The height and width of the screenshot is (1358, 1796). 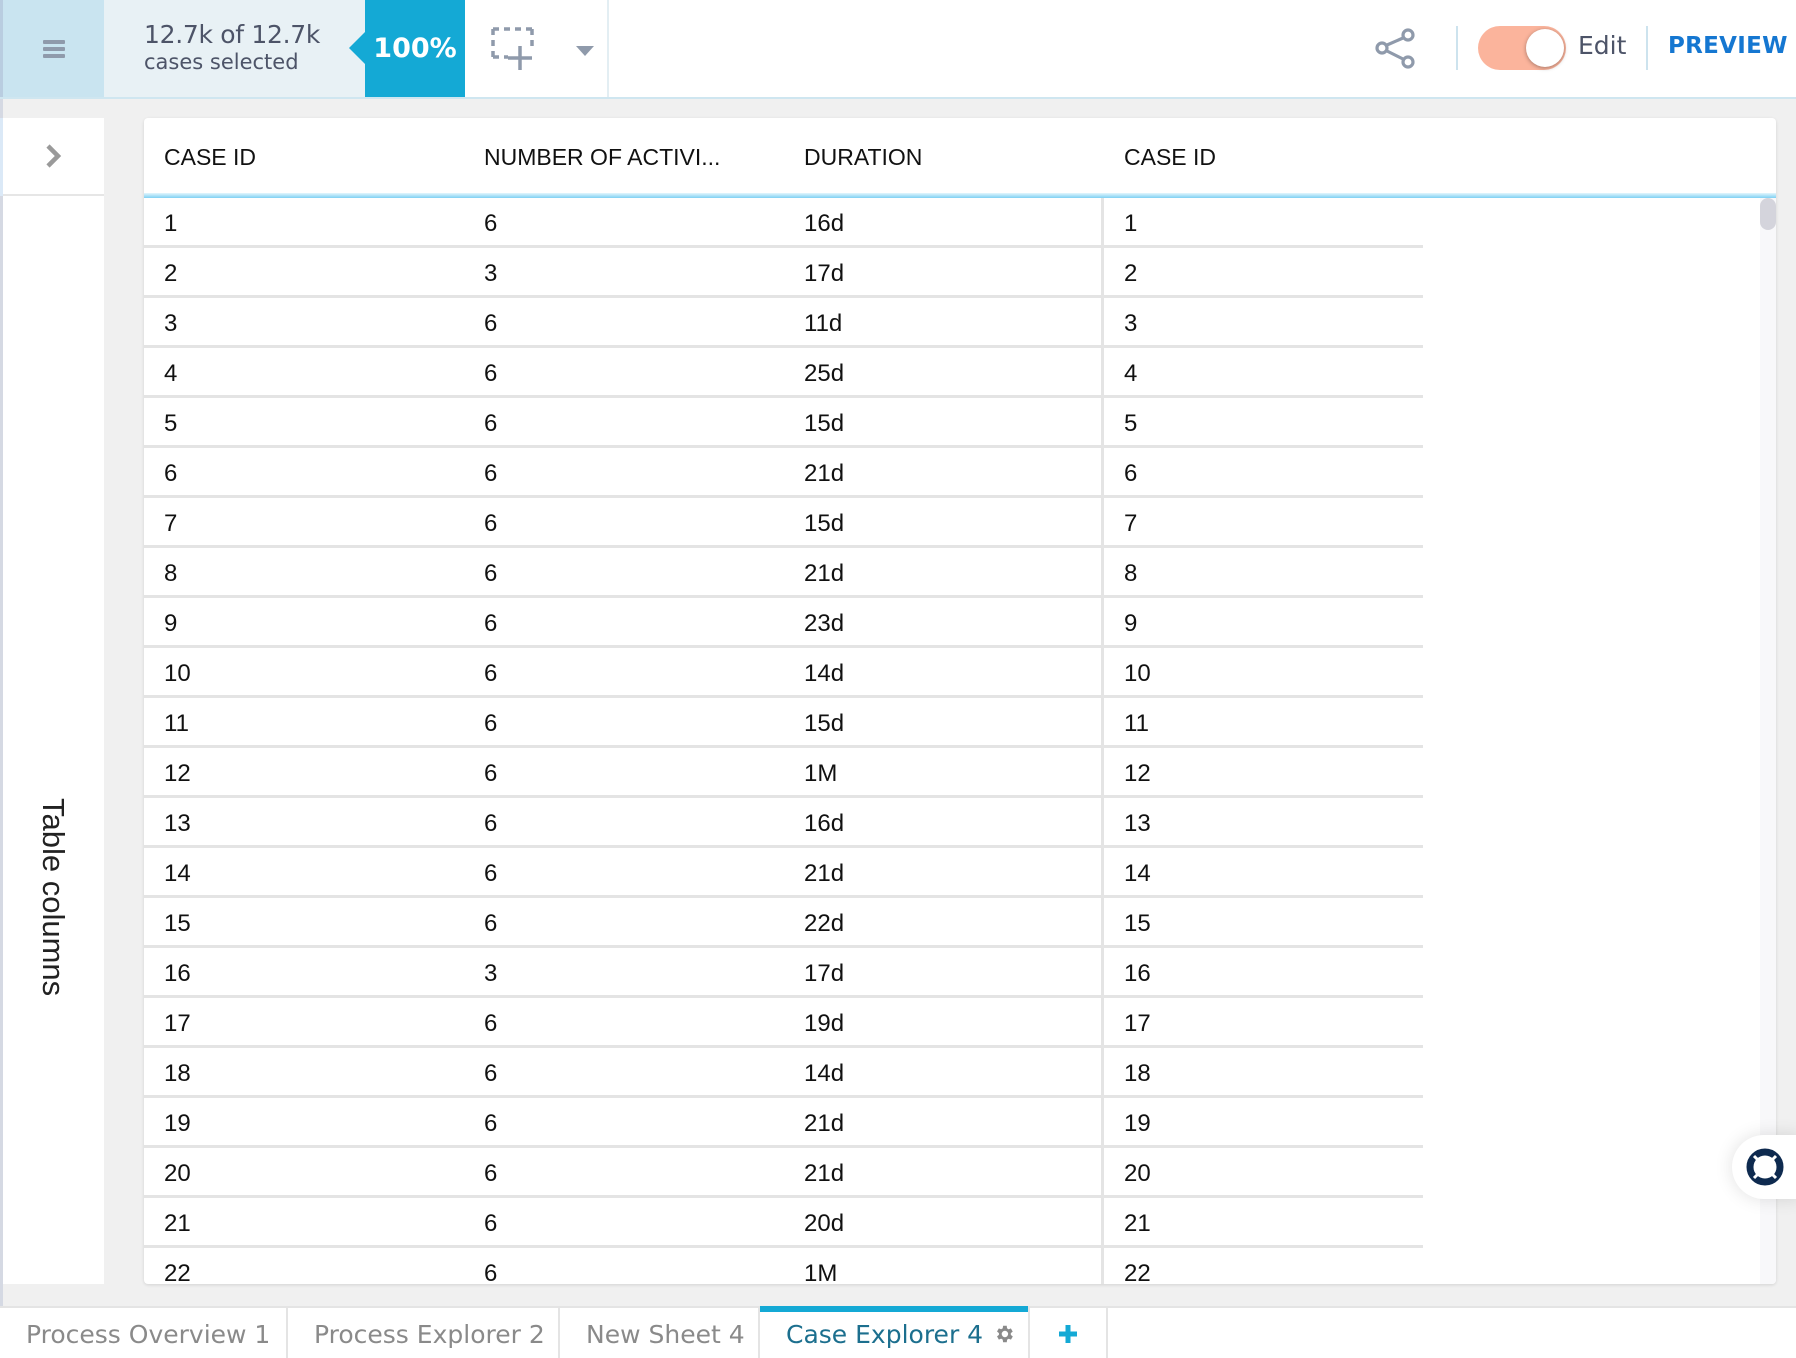 I want to click on column-header-duration: DURATION, so click(x=863, y=157).